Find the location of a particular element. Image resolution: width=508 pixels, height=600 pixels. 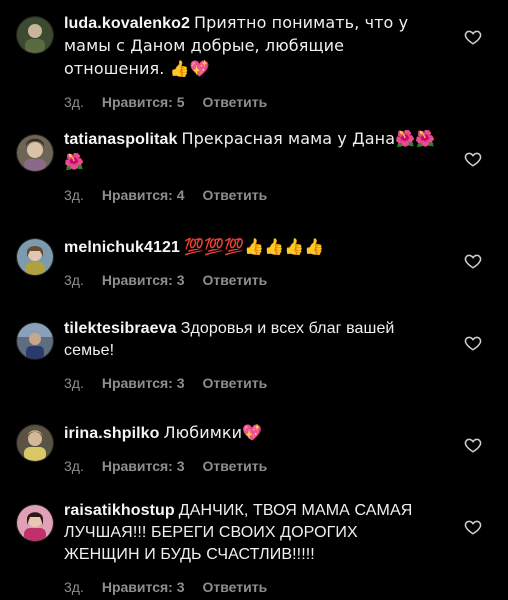

comment-message: Любимки💖 is located at coordinates (213, 432).